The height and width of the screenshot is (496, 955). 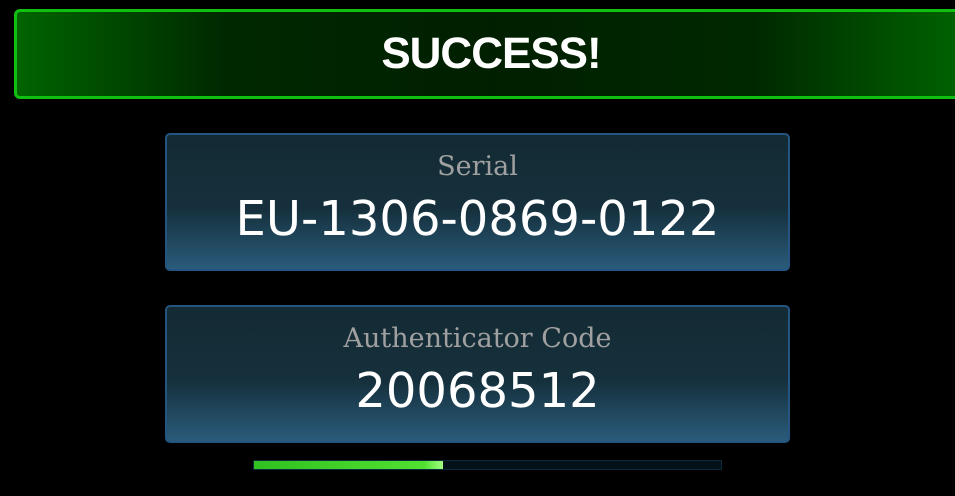 What do you see at coordinates (491, 54) in the screenshot?
I see `banner-title: SUCCESS!` at bounding box center [491, 54].